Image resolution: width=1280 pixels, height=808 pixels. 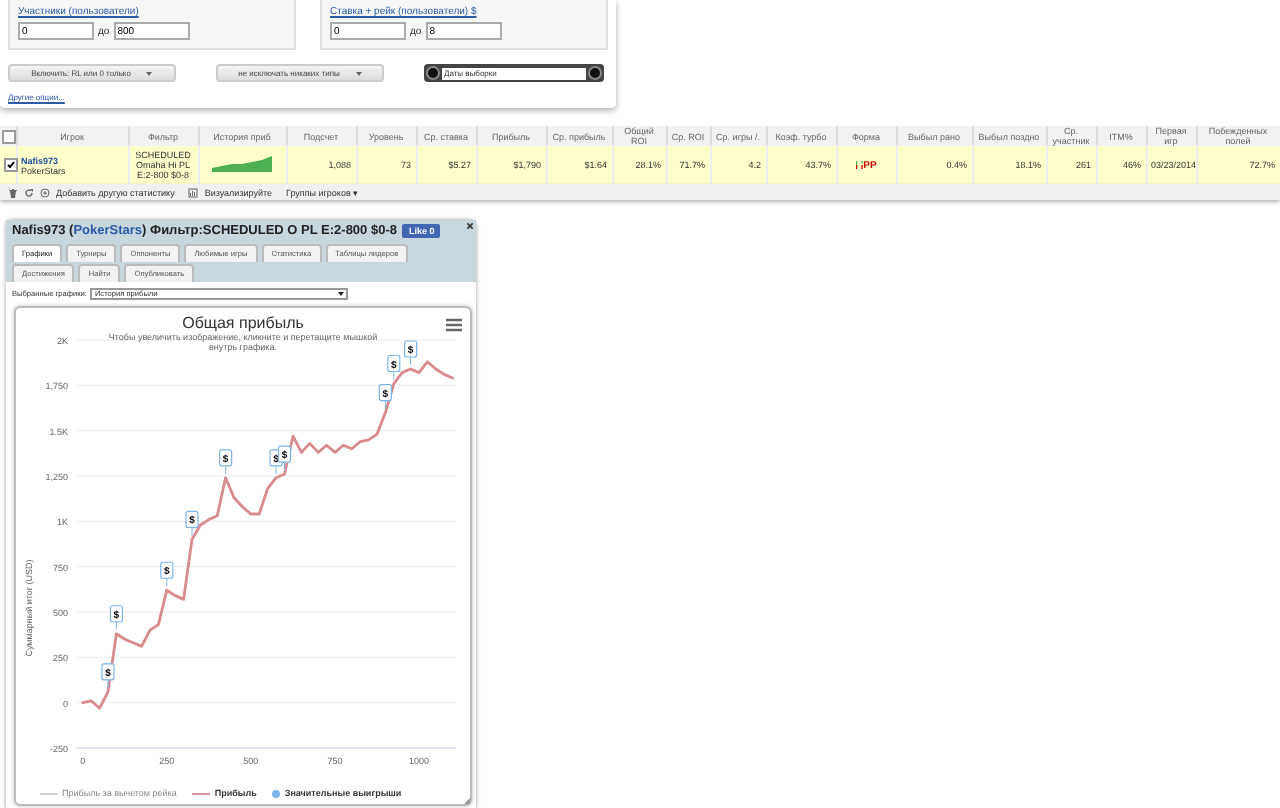 What do you see at coordinates (243, 323) in the screenshot?
I see `chart-title: Общая прибыль` at bounding box center [243, 323].